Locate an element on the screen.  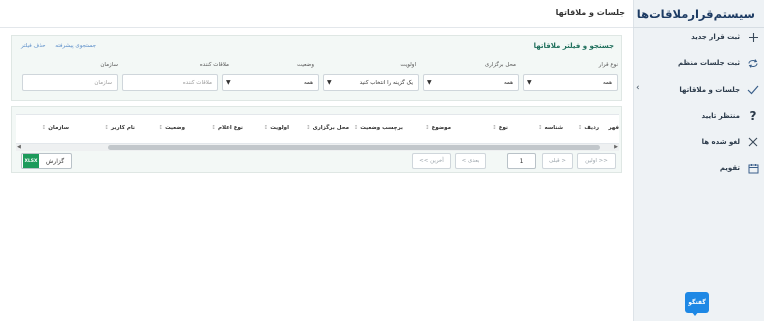
scroll-right-icon: ▶ is located at coordinates (616, 147).